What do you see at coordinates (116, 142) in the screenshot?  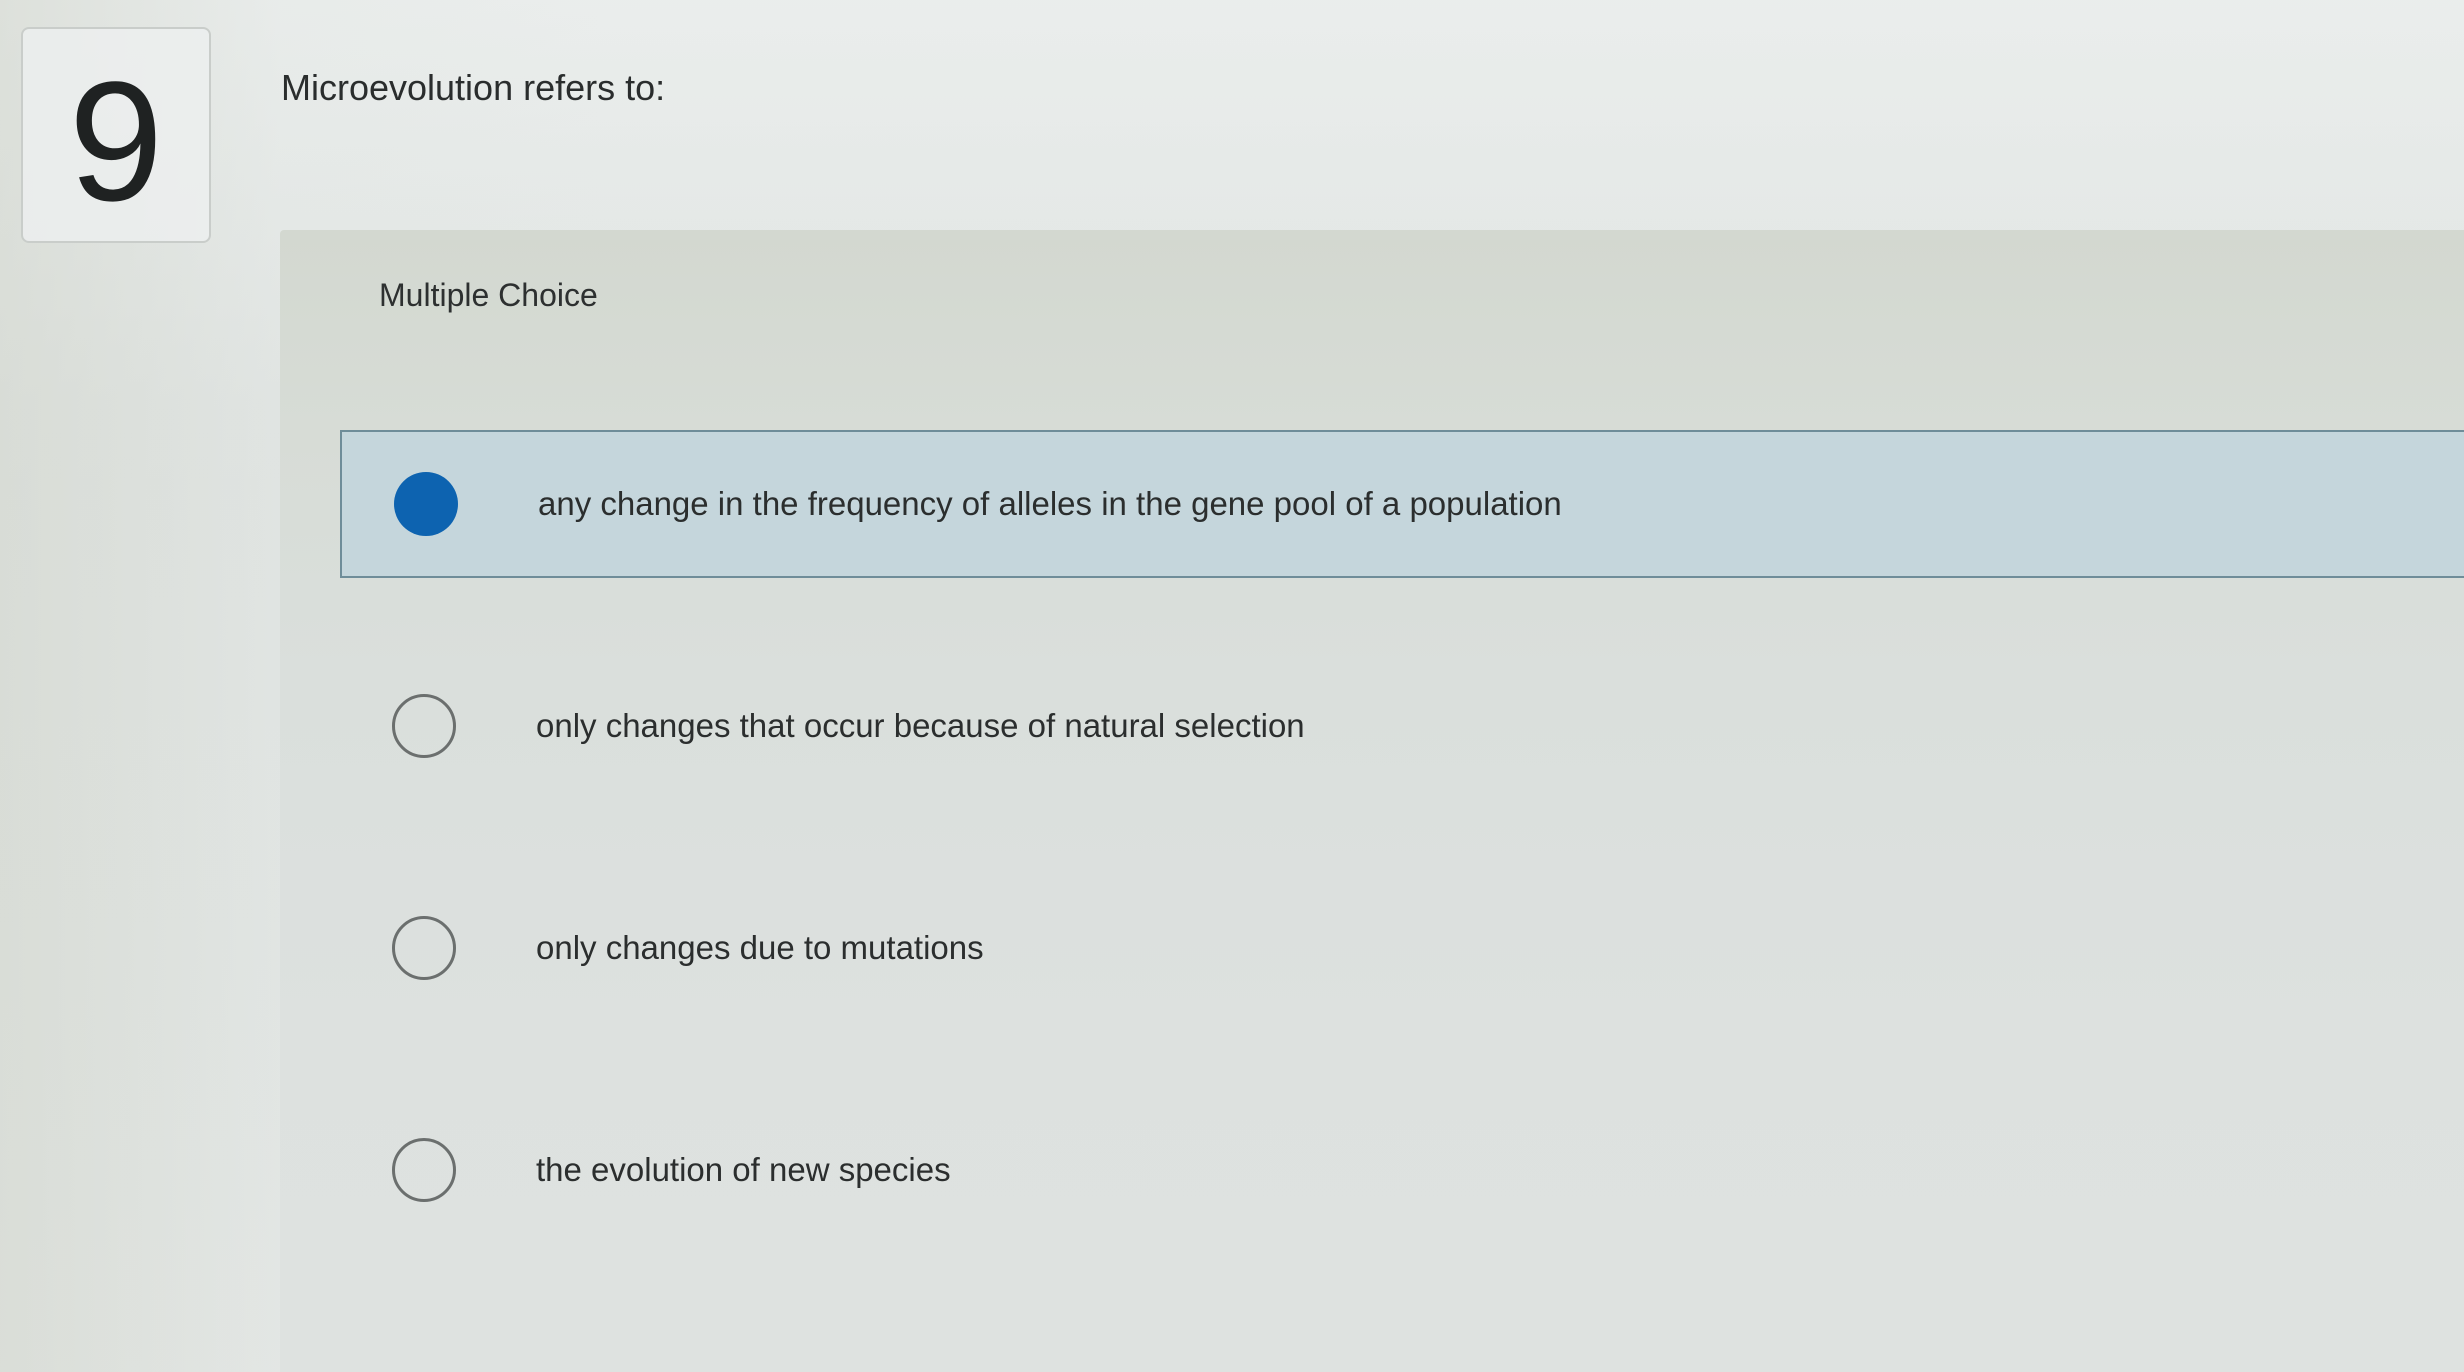 I see `question-number: 9` at bounding box center [116, 142].